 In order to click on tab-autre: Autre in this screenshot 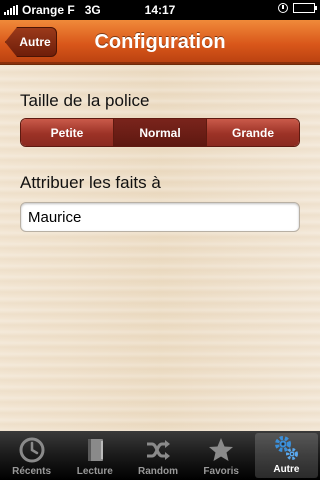, I will do `click(286, 455)`.